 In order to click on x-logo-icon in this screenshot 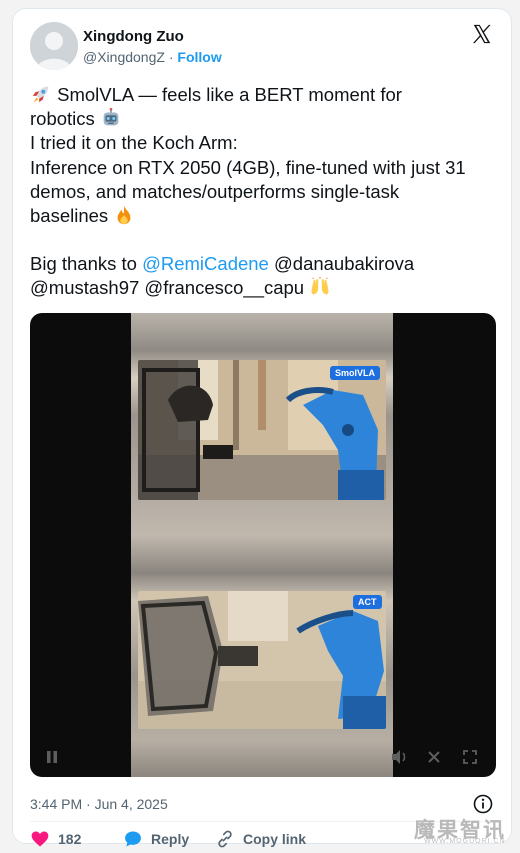, I will do `click(482, 34)`.